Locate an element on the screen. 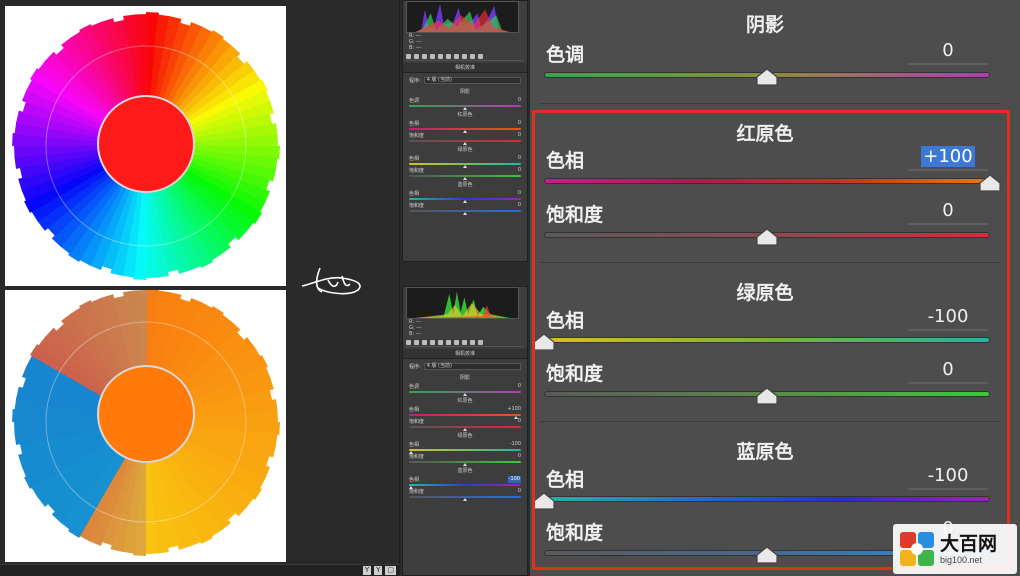  blue-hue-value: -100 is located at coordinates (948, 477).